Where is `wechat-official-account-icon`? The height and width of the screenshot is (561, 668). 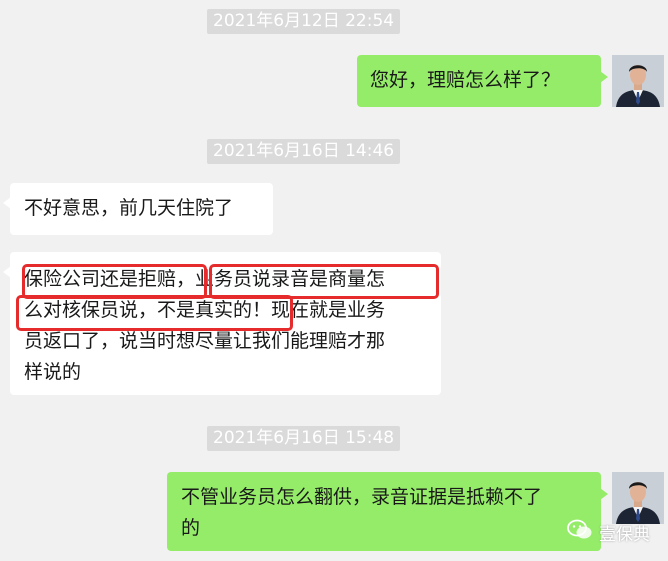
wechat-official-account-icon is located at coordinates (580, 532).